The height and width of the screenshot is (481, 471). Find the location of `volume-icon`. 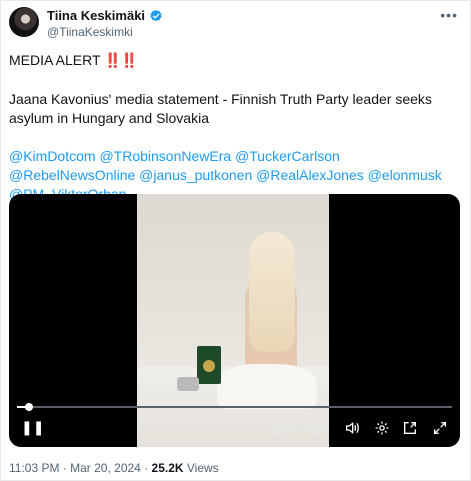

volume-icon is located at coordinates (352, 429).